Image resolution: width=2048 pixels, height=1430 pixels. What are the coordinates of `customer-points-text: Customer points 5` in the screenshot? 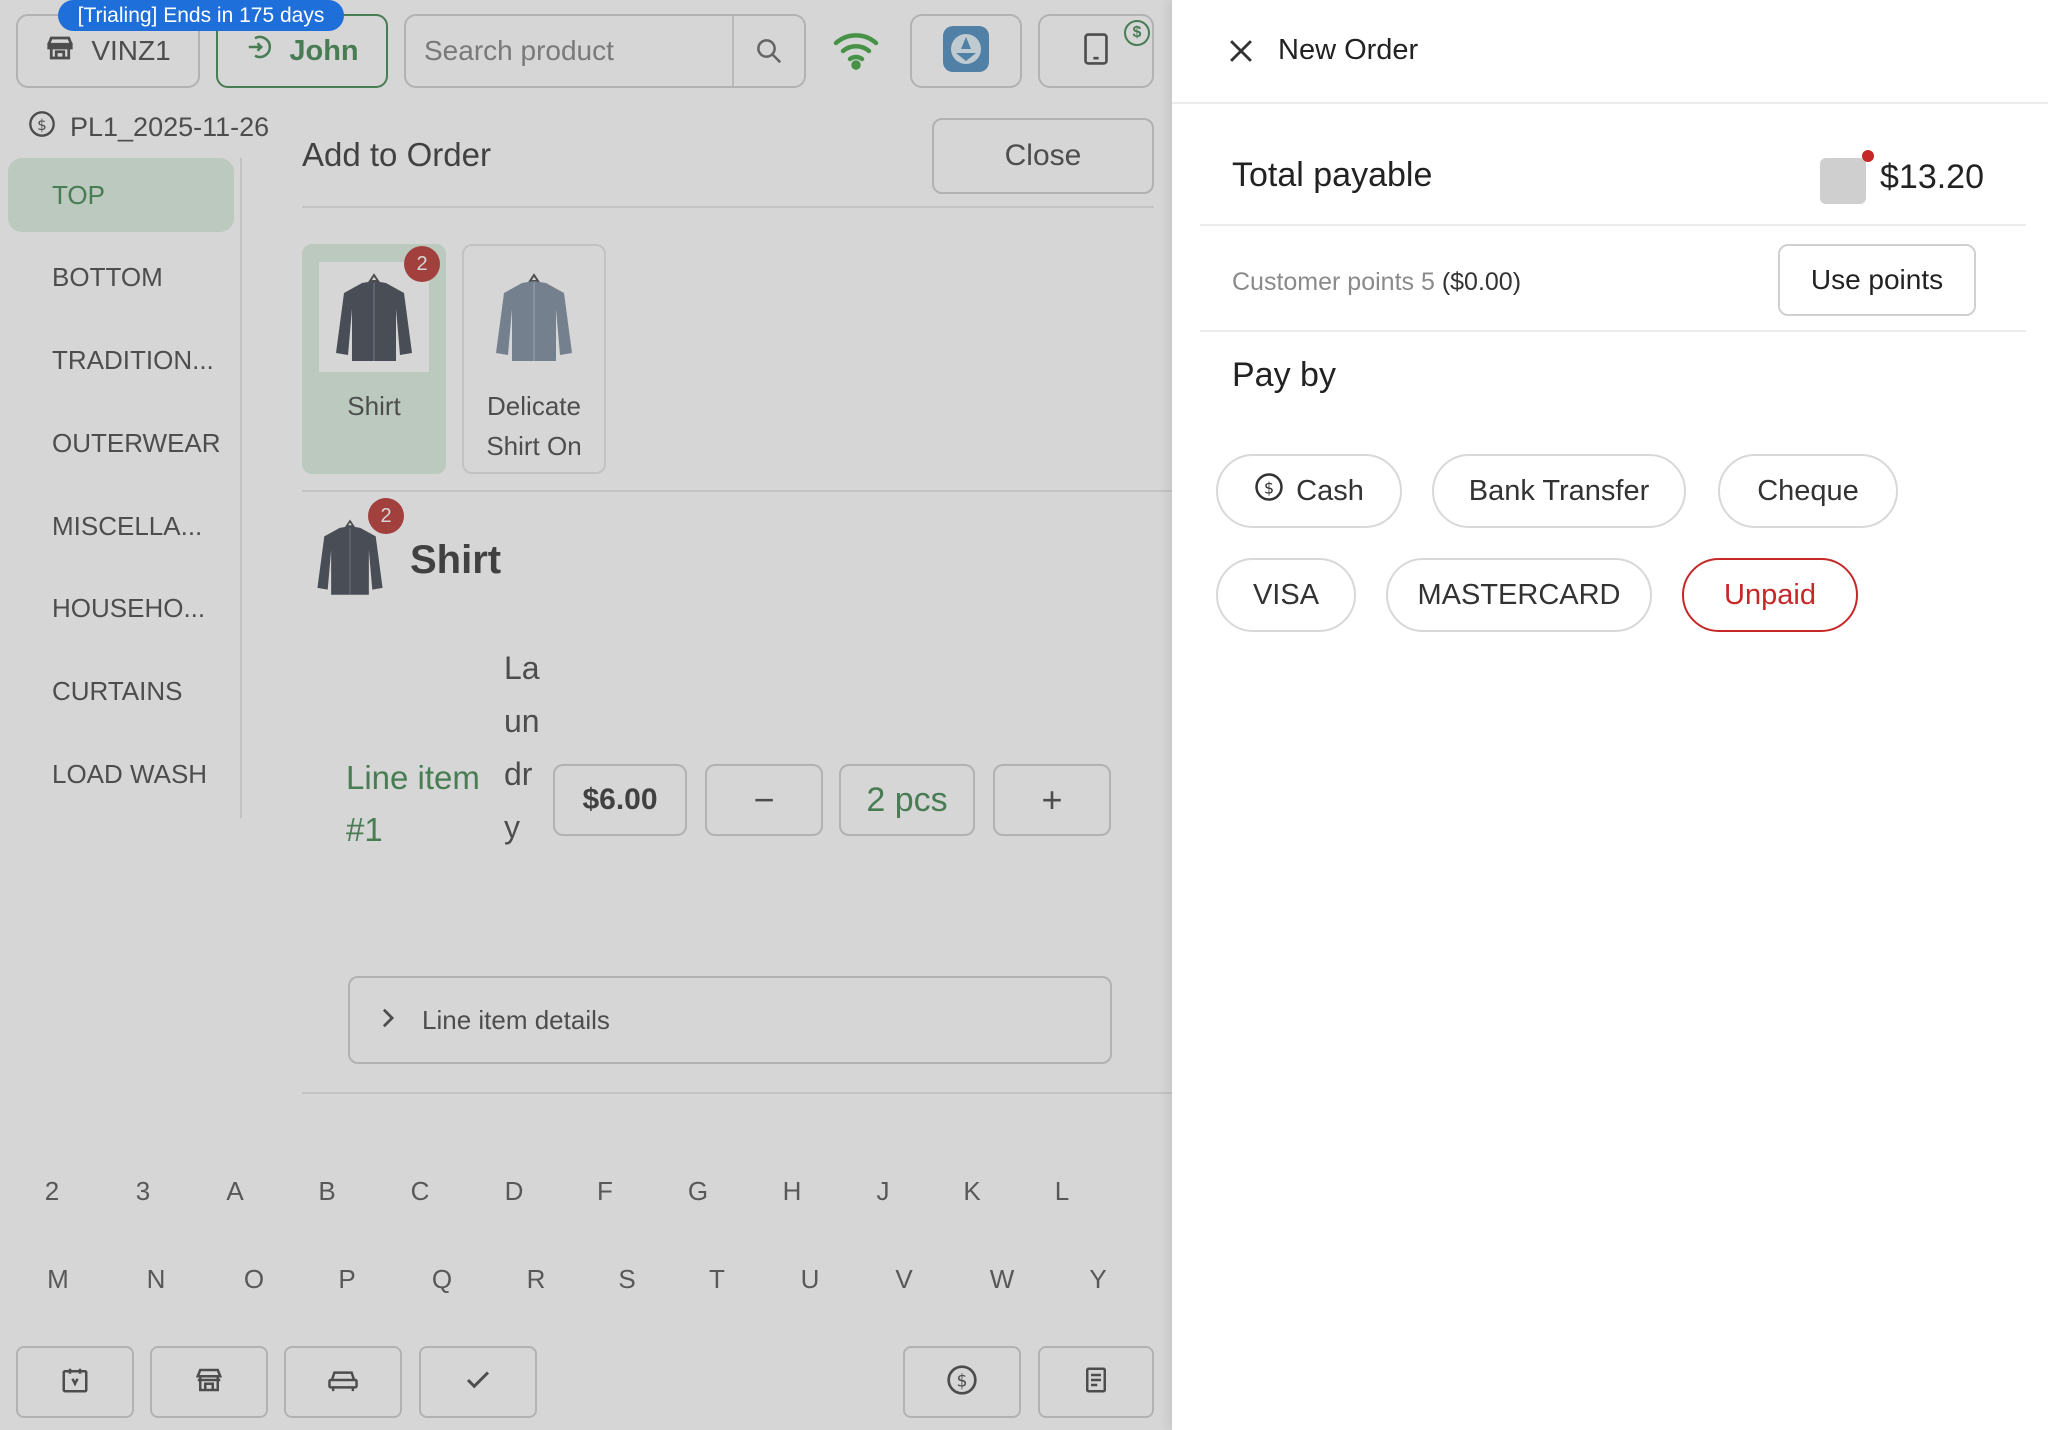 It's located at (1333, 282).